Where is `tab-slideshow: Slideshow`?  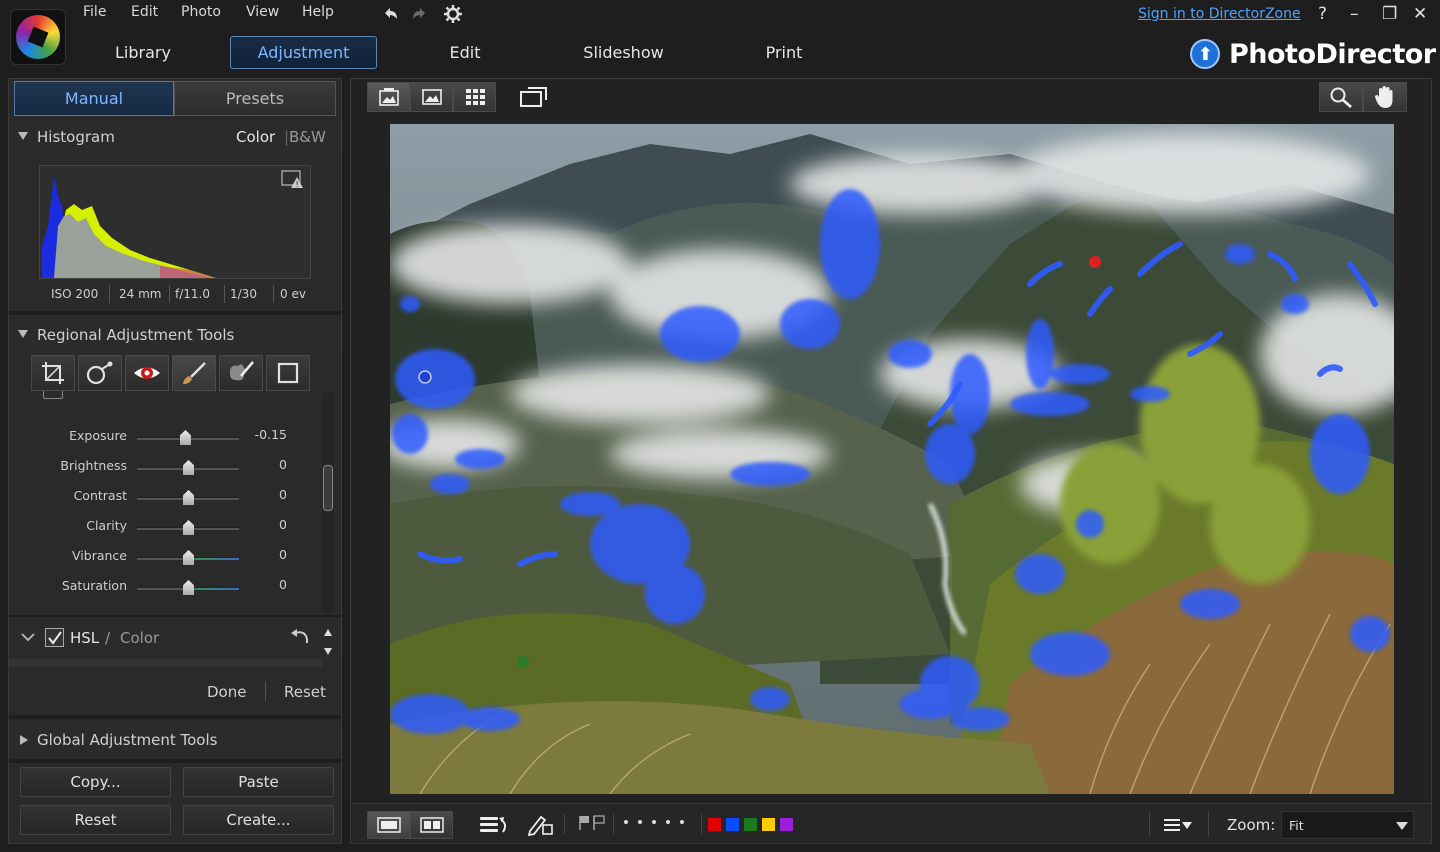 tab-slideshow: Slideshow is located at coordinates (623, 52).